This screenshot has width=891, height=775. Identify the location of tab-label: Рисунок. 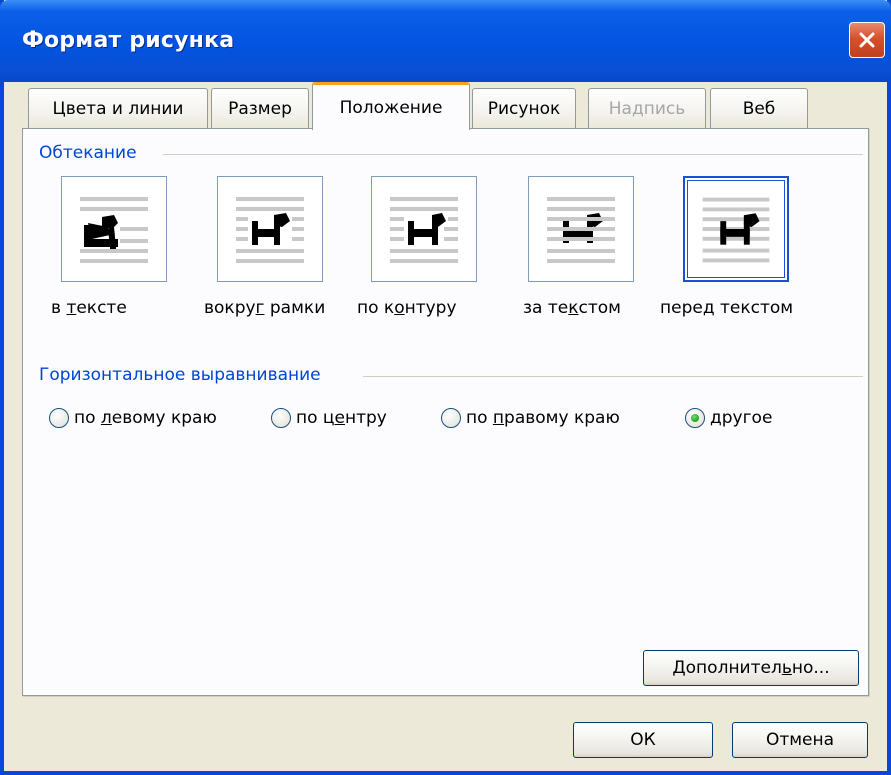
(524, 108).